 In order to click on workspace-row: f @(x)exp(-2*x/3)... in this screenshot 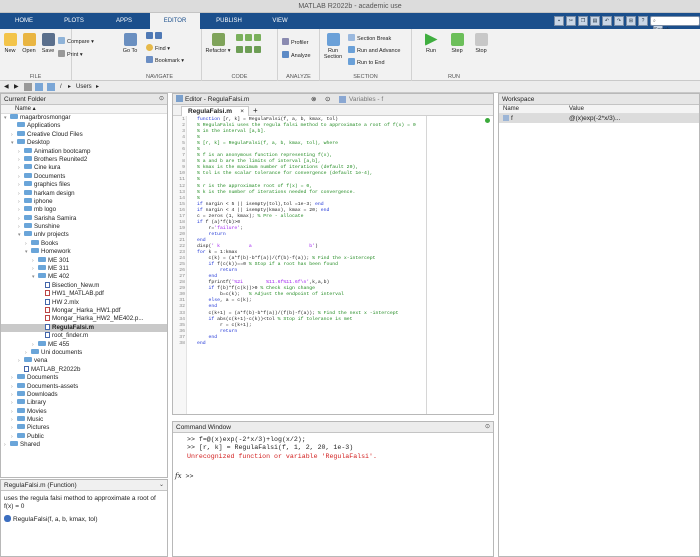, I will do `click(599, 118)`.